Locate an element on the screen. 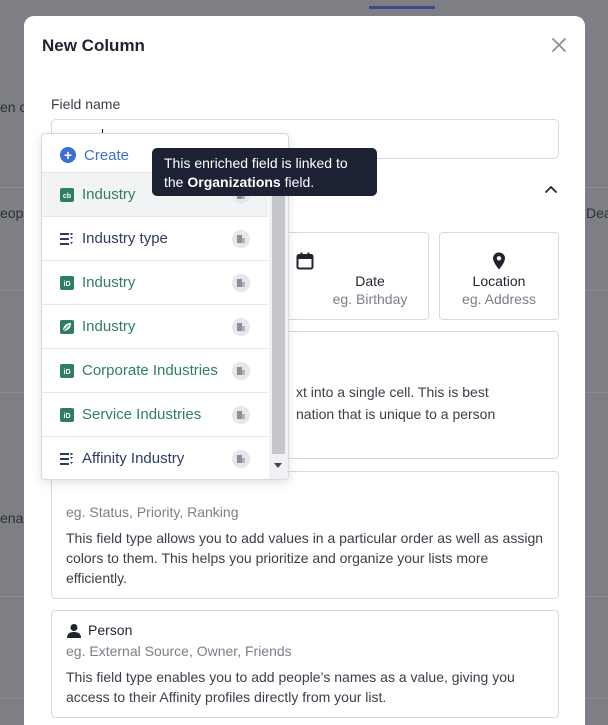 The height and width of the screenshot is (725, 608). leaf-icon is located at coordinates (67, 326).